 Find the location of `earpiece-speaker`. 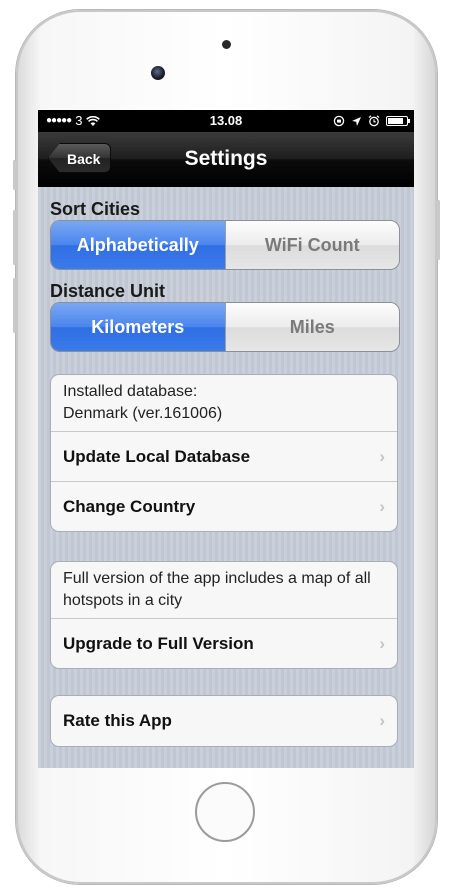

earpiece-speaker is located at coordinates (226, 44).